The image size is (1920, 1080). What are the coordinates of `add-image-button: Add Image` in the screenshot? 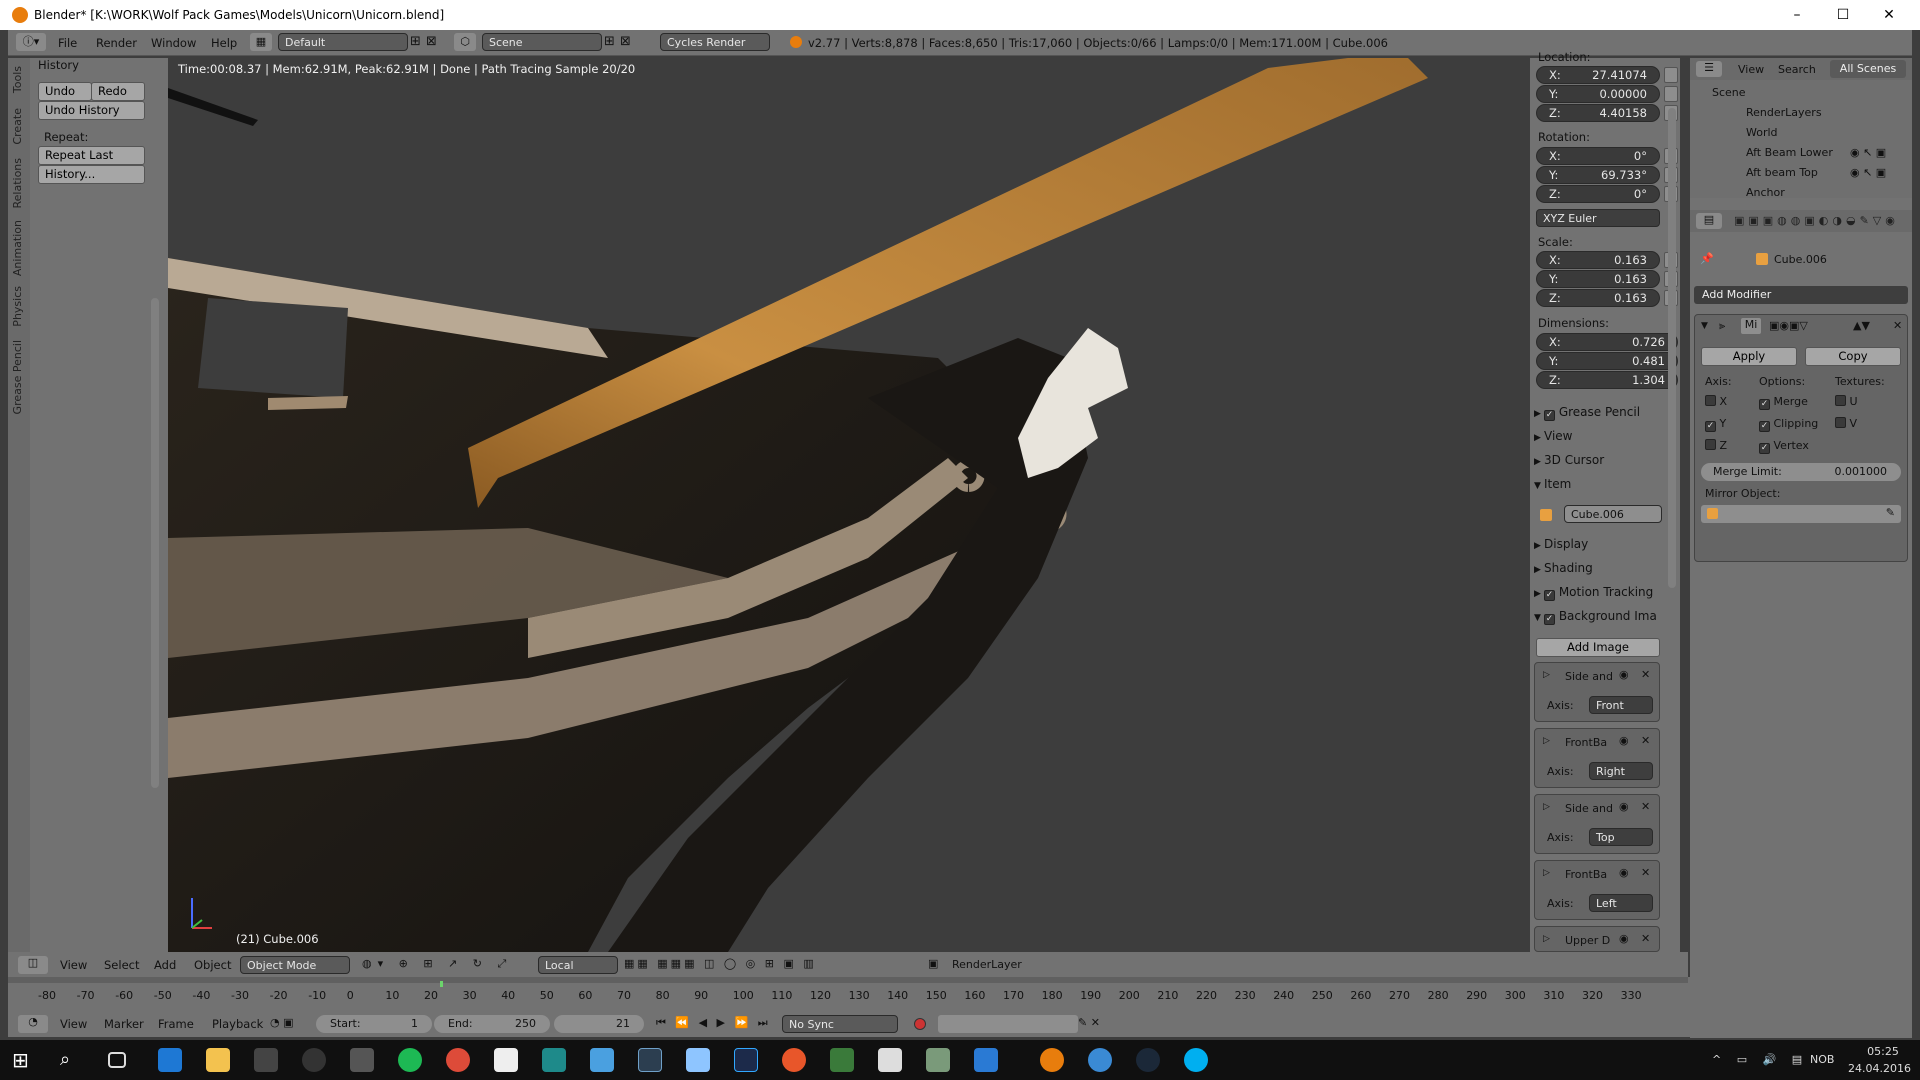 It's located at (1598, 647).